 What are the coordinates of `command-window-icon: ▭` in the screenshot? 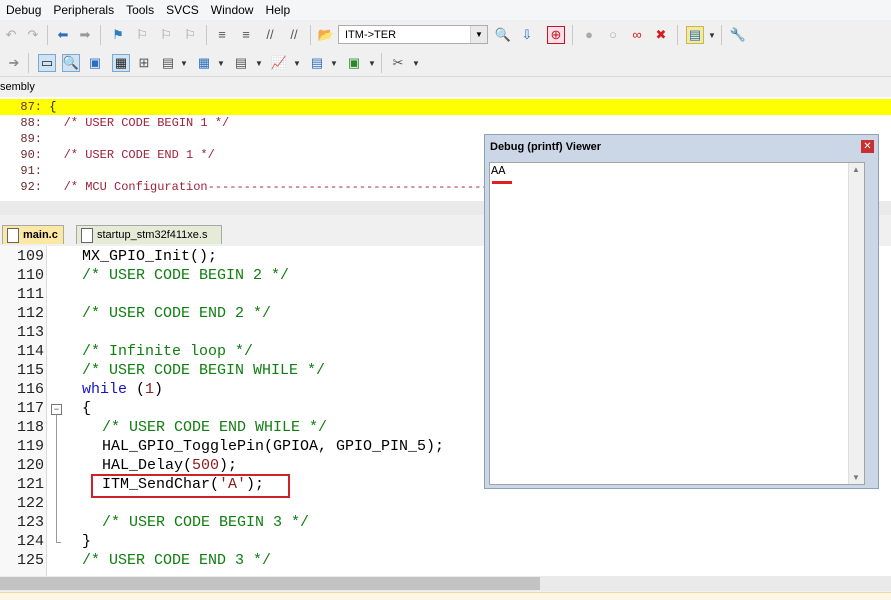 It's located at (47, 63).